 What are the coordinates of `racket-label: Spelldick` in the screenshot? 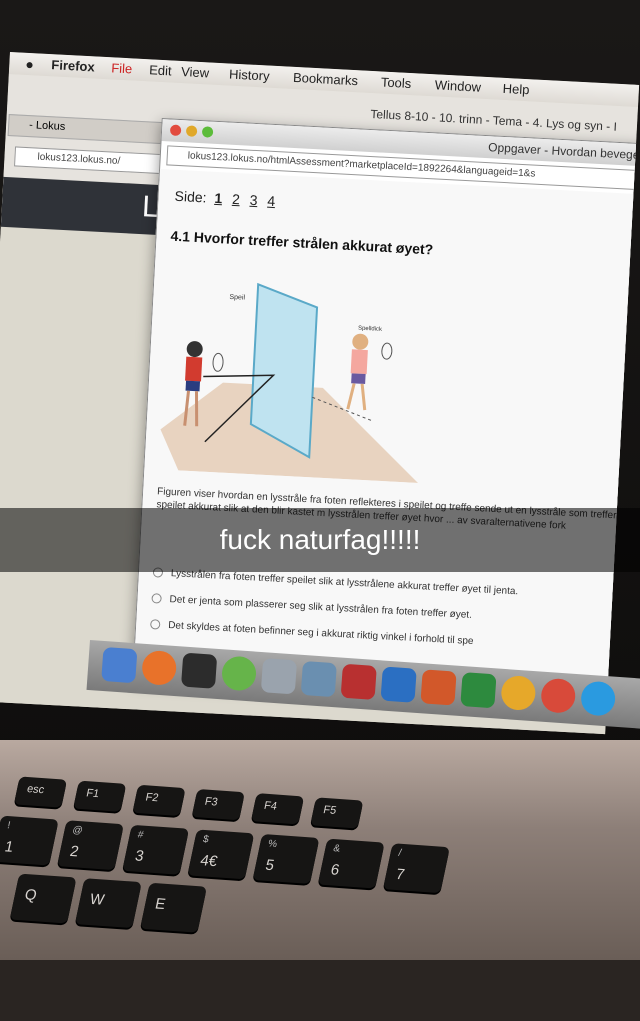 It's located at (370, 329).